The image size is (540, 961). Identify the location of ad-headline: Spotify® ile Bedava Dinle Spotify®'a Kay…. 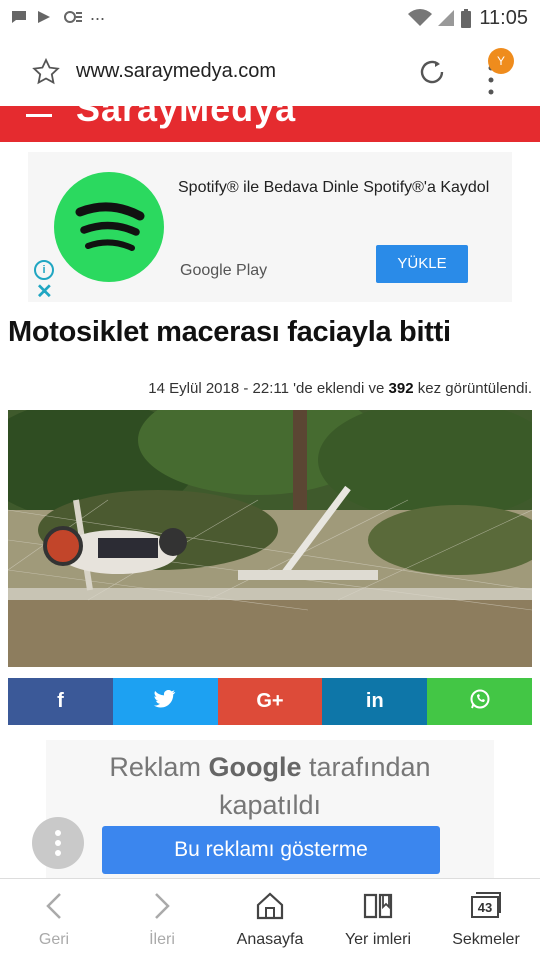
(334, 187).